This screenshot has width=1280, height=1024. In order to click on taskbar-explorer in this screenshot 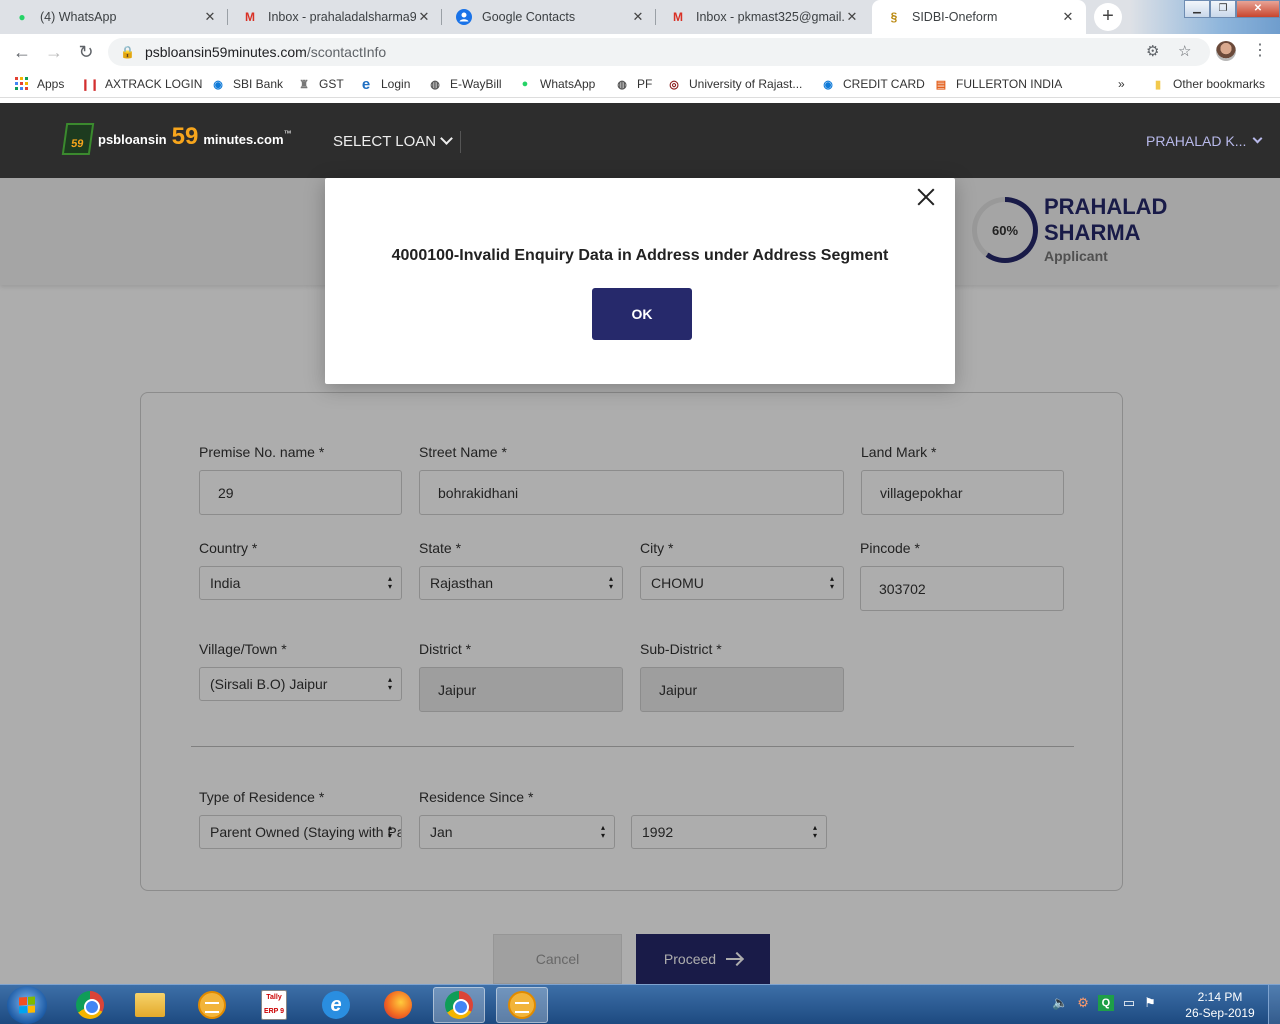, I will do `click(150, 1005)`.